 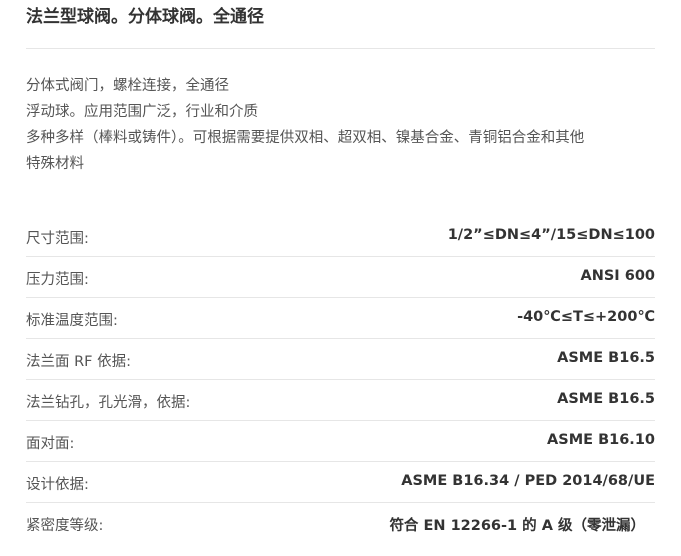 I want to click on spec-label: 法兰钻孔，孔光滑，依据:, so click(x=108, y=403).